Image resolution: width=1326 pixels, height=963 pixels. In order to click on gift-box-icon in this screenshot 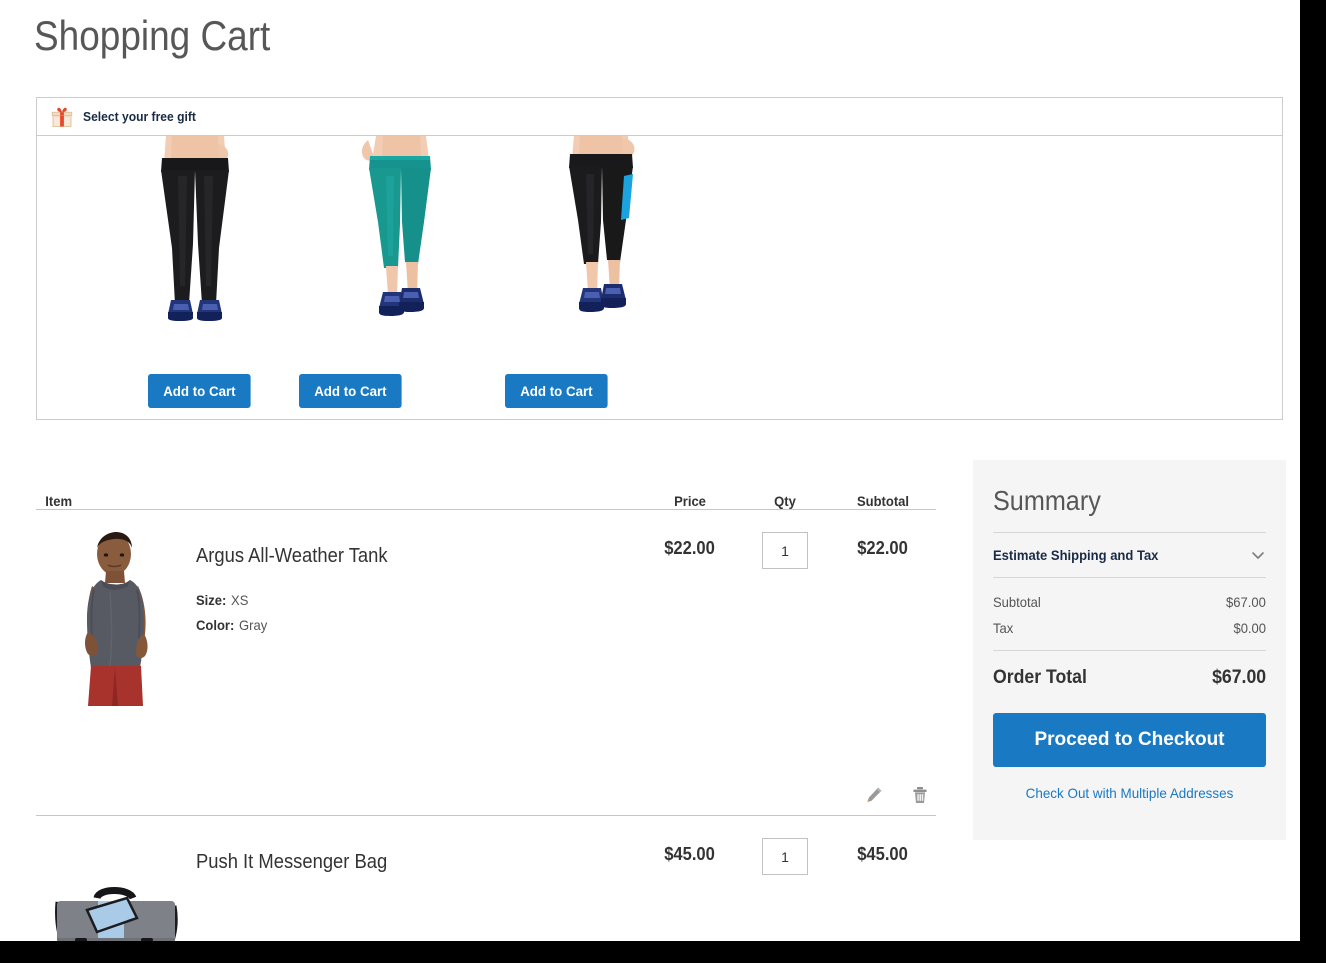, I will do `click(62, 117)`.